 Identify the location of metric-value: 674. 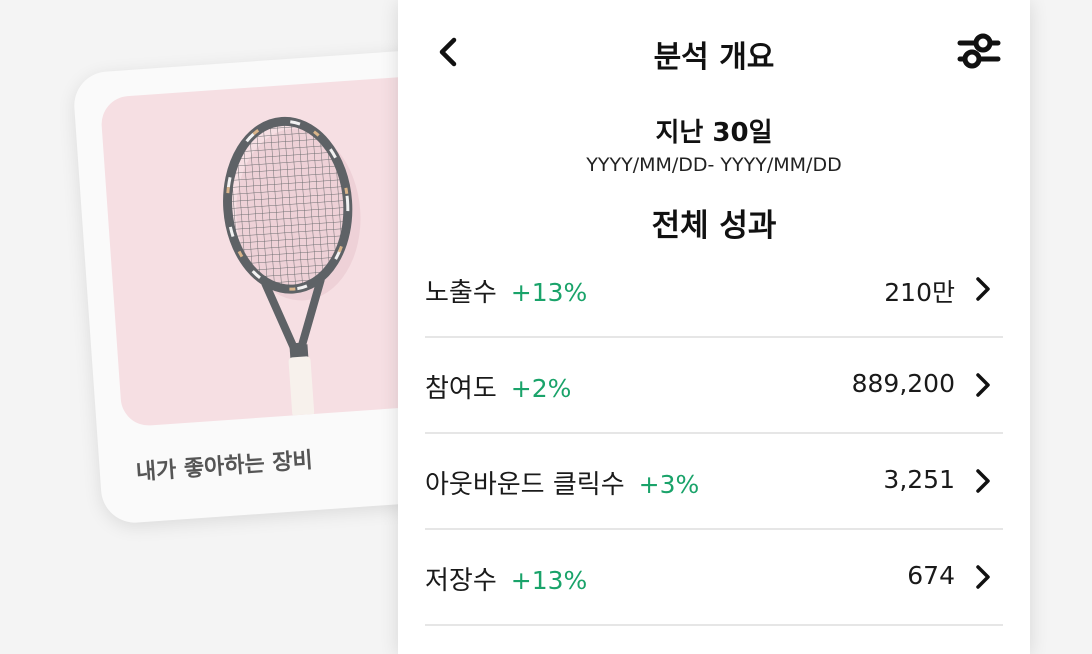
(931, 575).